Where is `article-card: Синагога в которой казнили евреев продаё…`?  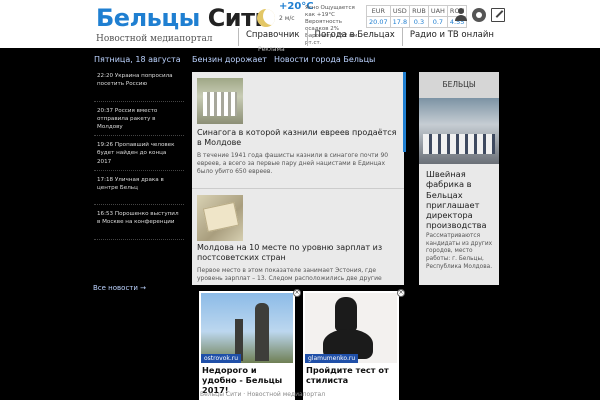
article-card: Синагога в которой казнили евреев продаё… is located at coordinates (298, 130).